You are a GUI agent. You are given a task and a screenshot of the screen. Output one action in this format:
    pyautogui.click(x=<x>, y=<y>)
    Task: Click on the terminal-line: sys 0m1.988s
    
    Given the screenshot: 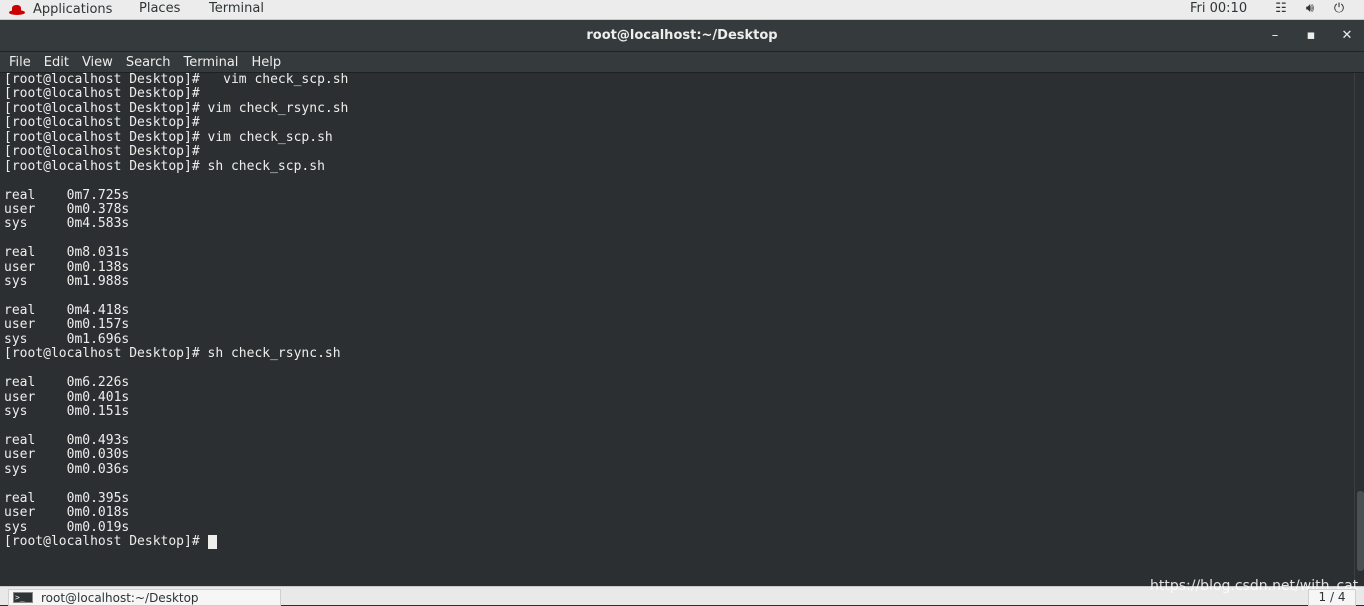 What is the action you would take?
    pyautogui.click(x=67, y=282)
    